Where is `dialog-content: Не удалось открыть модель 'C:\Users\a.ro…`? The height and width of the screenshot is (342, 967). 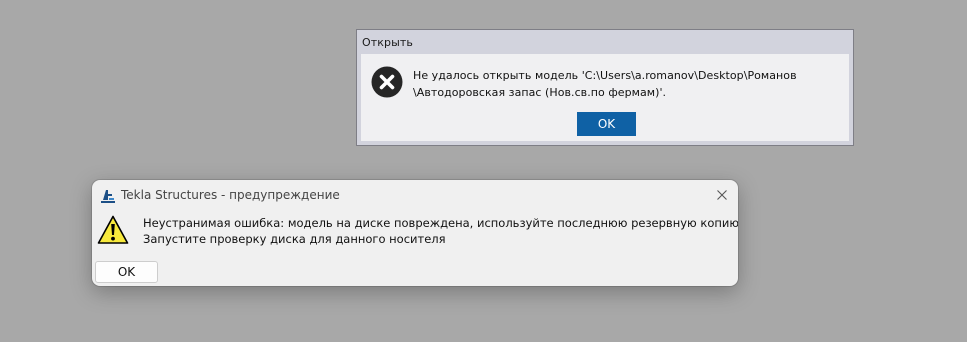
dialog-content: Не удалось открыть модель 'C:\Users\a.ro… is located at coordinates (605, 97).